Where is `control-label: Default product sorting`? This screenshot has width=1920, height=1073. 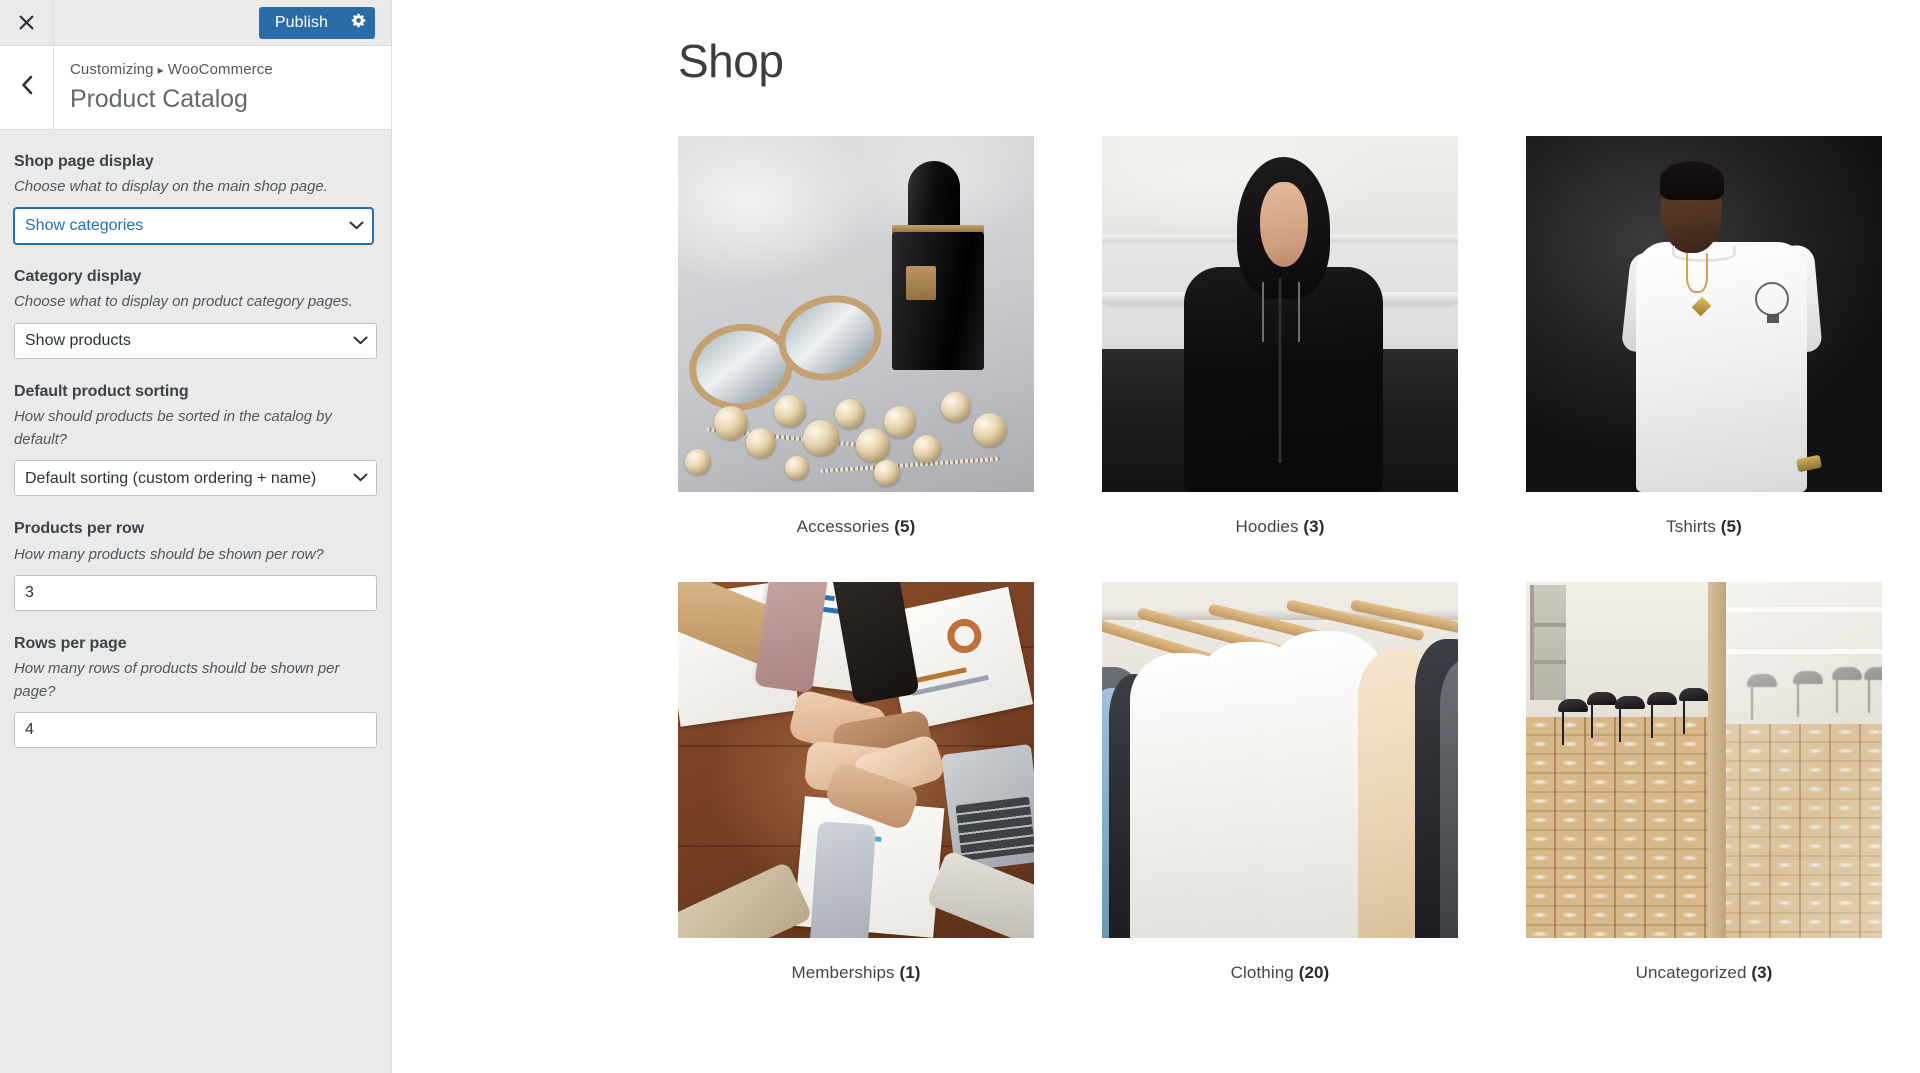
control-label: Default product sorting is located at coordinates (101, 391).